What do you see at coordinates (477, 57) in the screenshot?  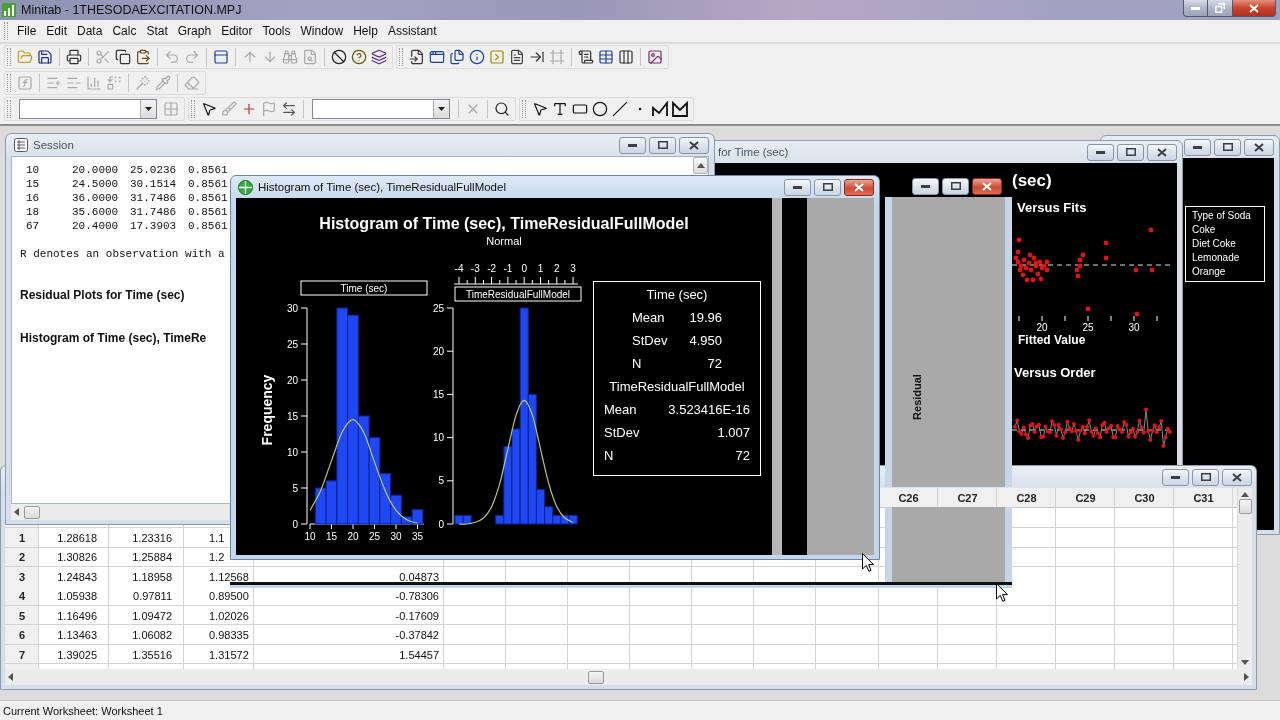 I see `info-icon` at bounding box center [477, 57].